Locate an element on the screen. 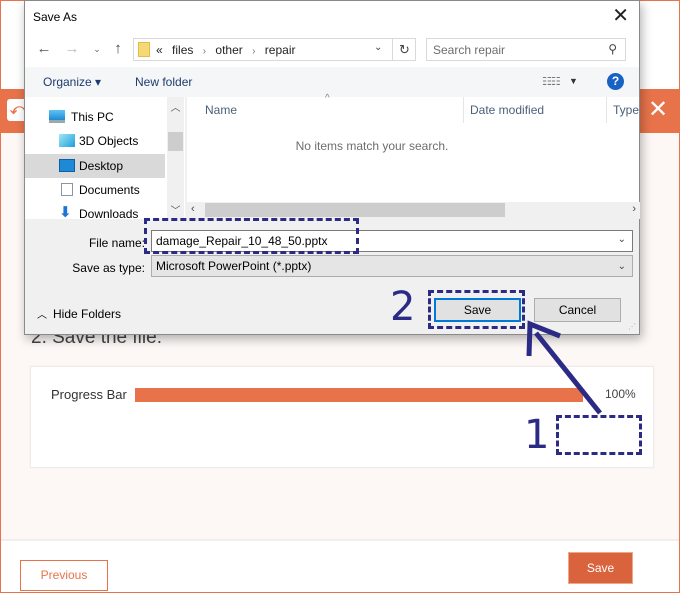  file-list-horizontal-scrollbar: ‹ › is located at coordinates (413, 210).